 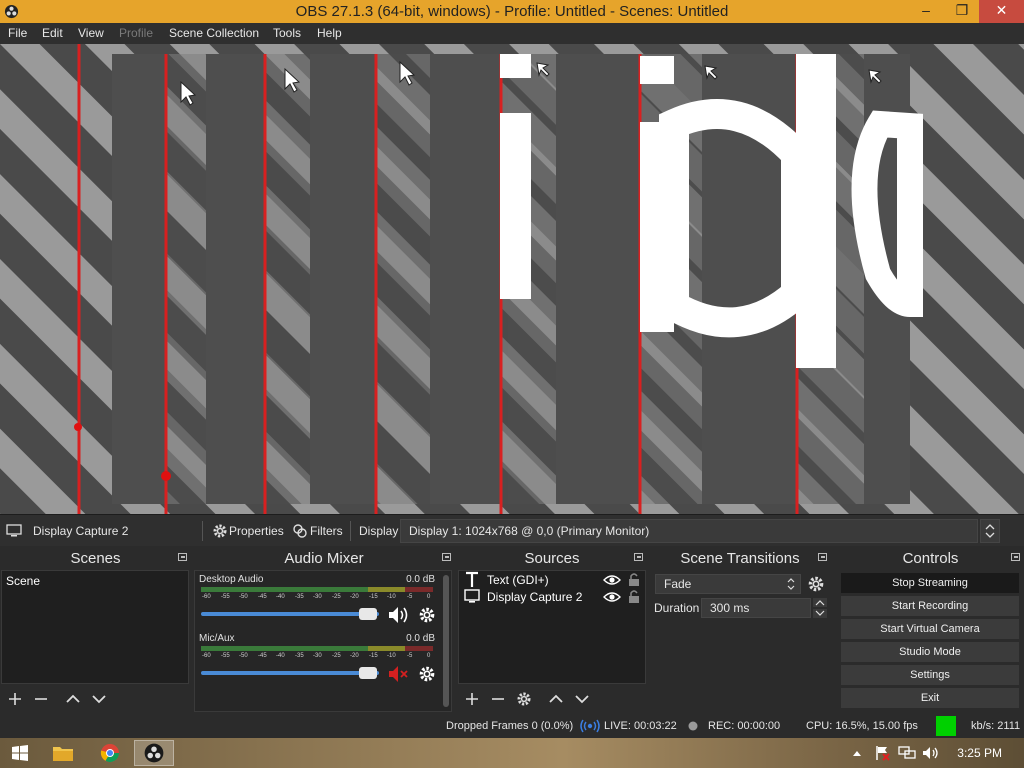 I want to click on channel-name: Desktop Audio, so click(x=231, y=579).